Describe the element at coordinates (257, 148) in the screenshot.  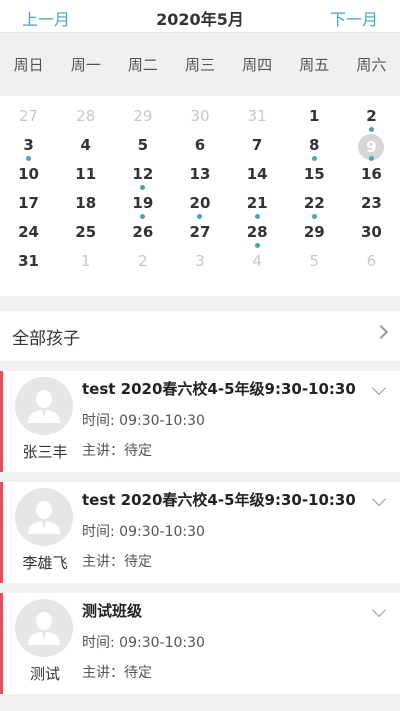
I see `calendar-day: 7` at that location.